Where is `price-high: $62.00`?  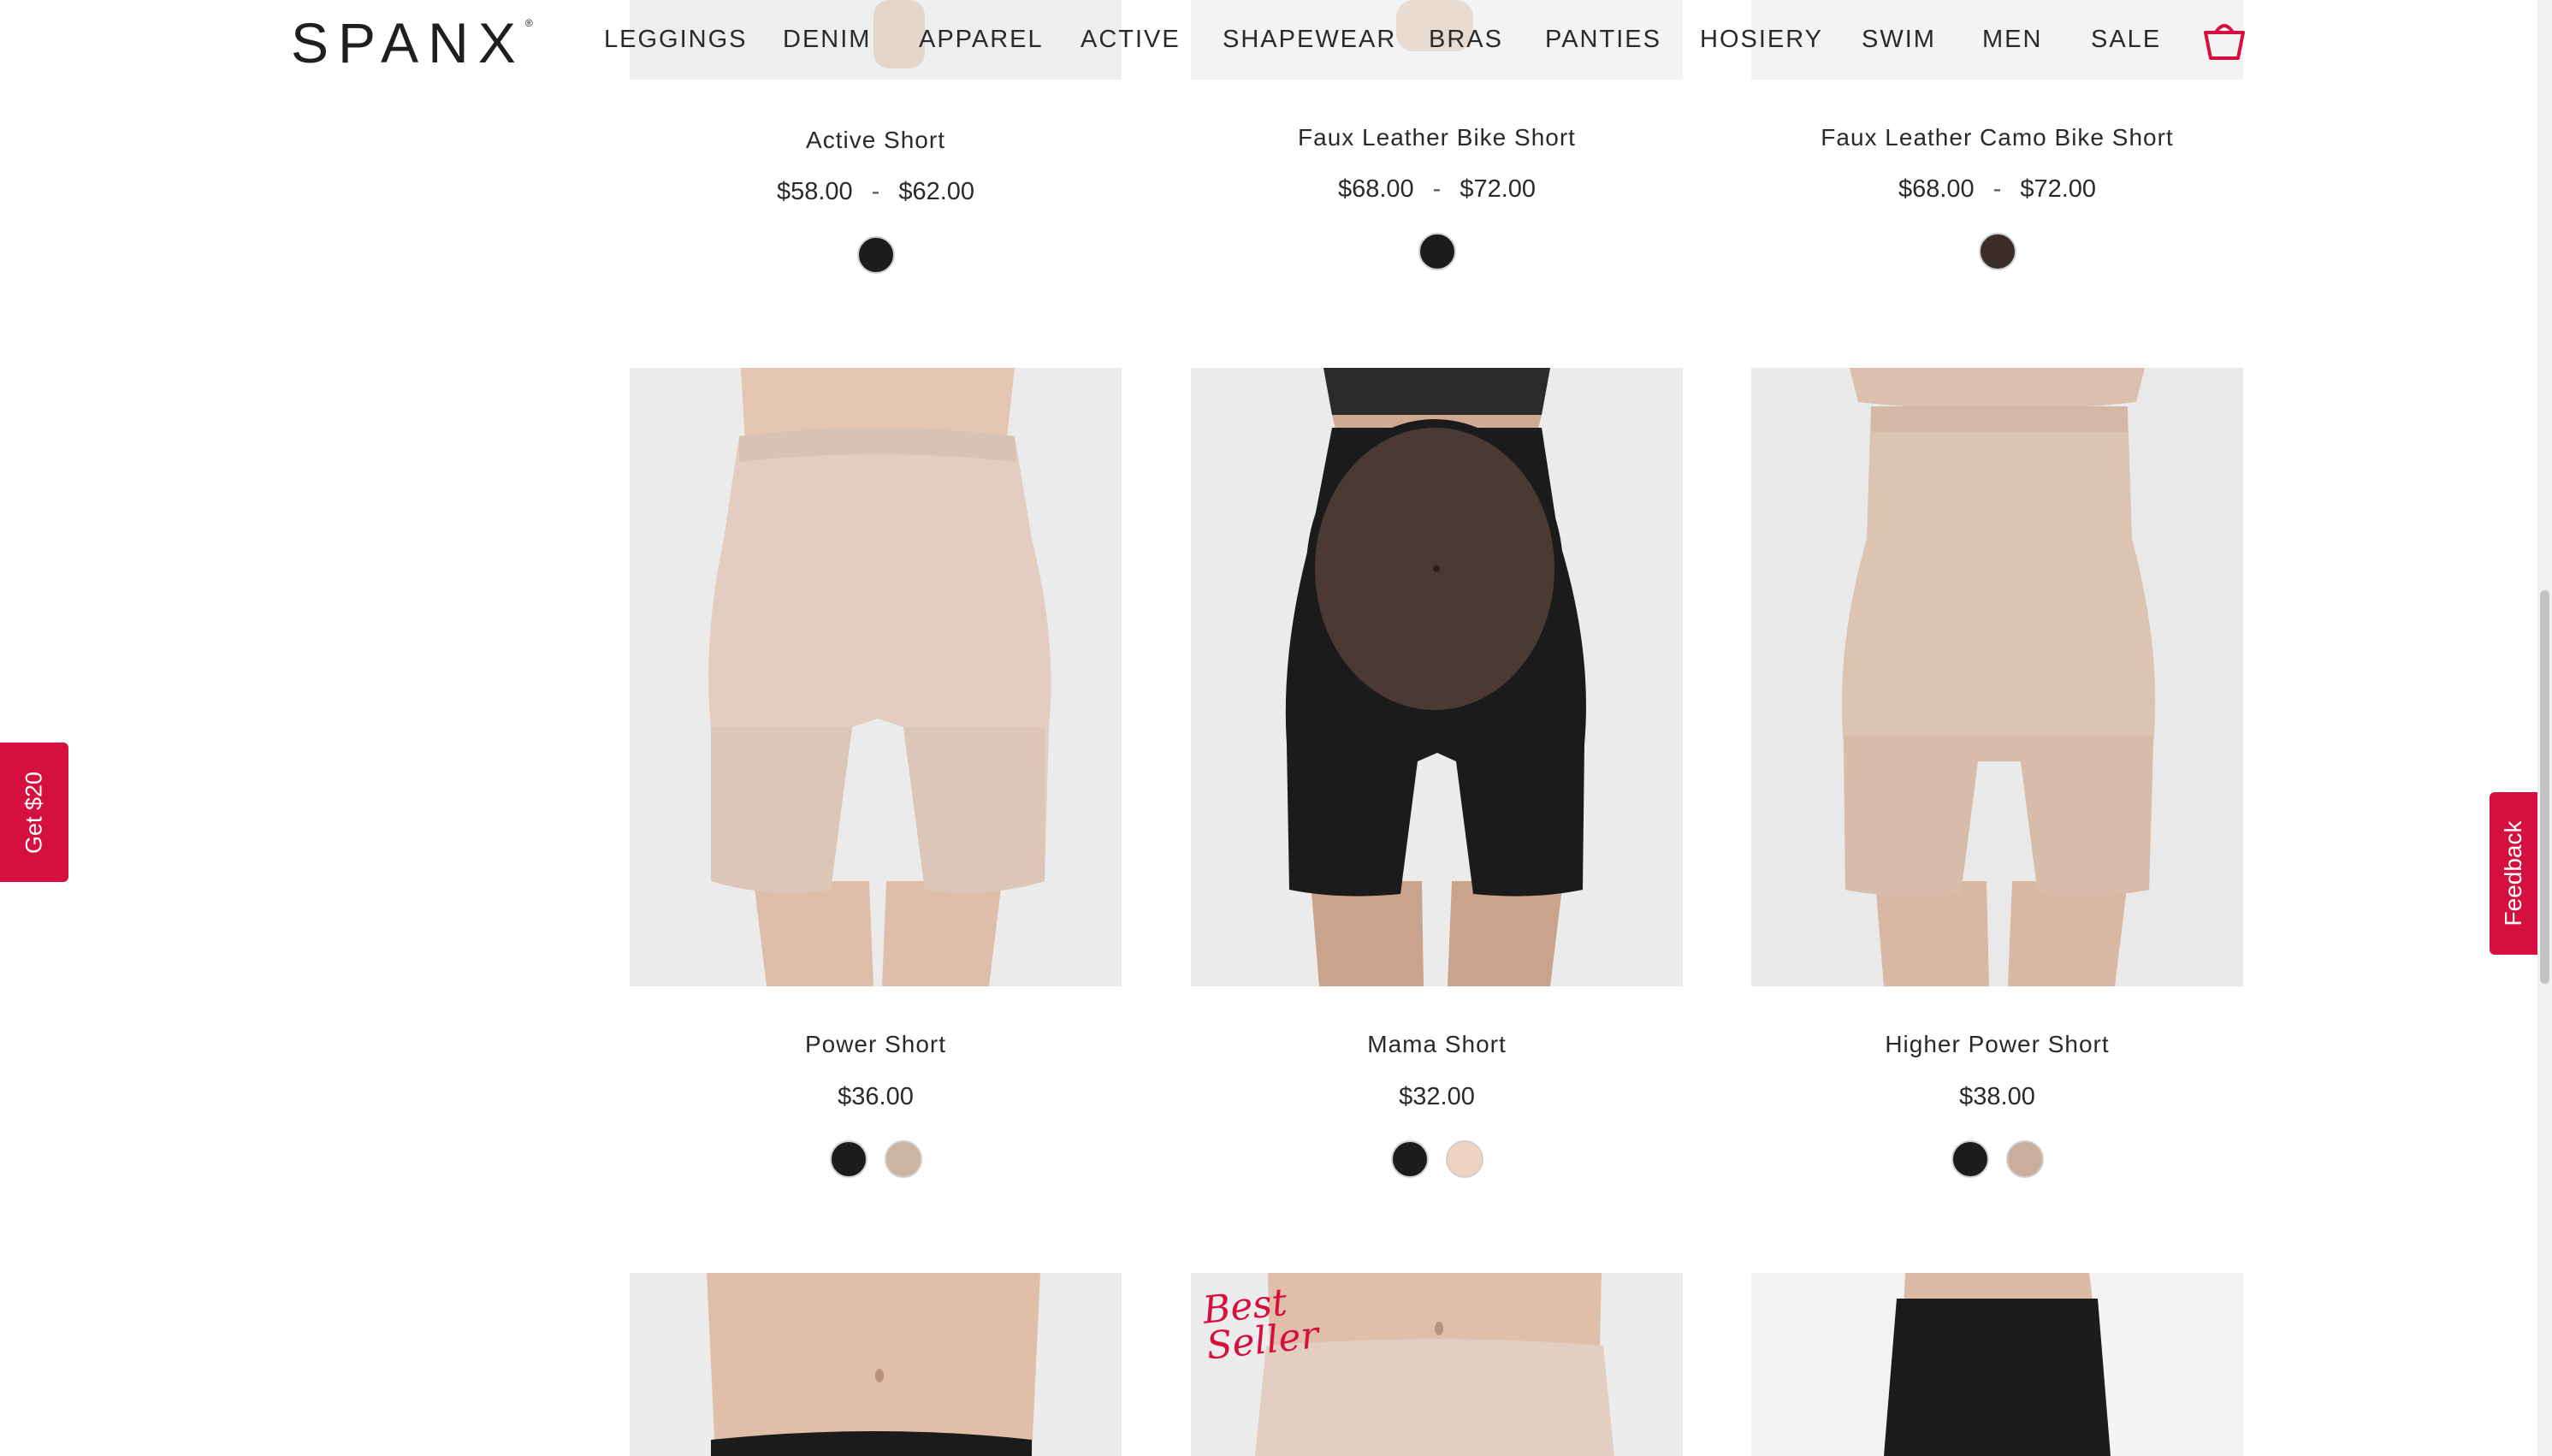
price-high: $62.00 is located at coordinates (936, 191).